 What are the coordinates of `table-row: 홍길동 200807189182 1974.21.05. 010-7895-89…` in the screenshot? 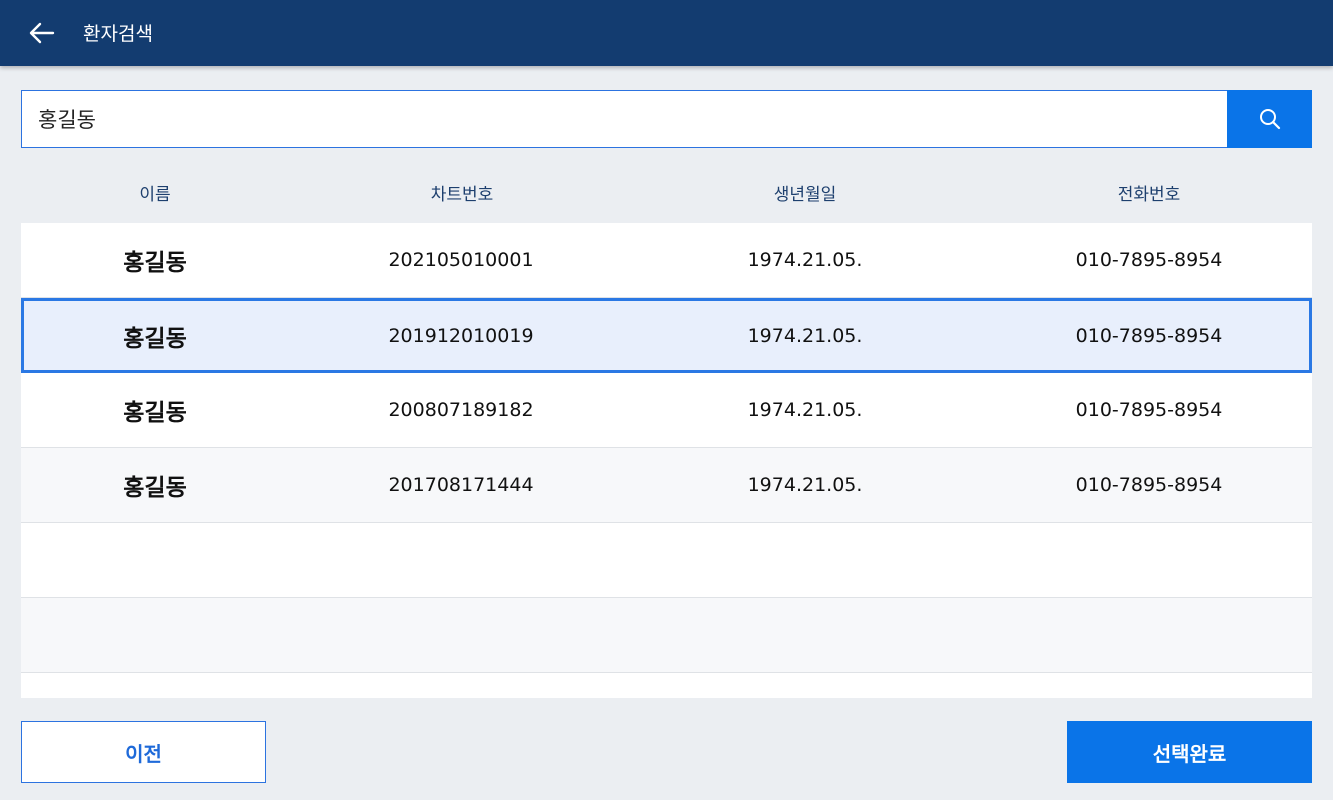 It's located at (666, 410).